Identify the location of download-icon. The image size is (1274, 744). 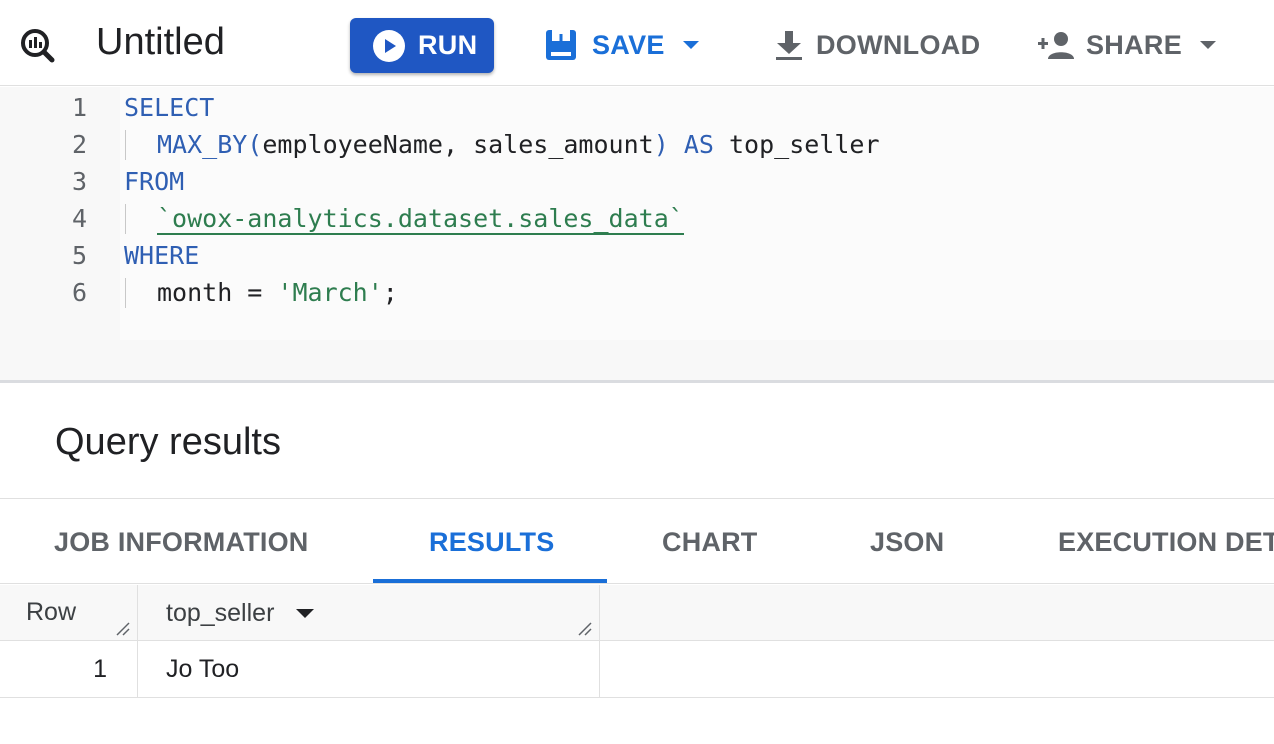
(789, 45).